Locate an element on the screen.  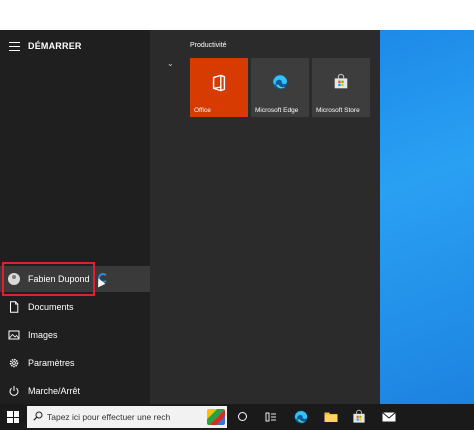
windows-logo-icon is located at coordinates (13, 417).